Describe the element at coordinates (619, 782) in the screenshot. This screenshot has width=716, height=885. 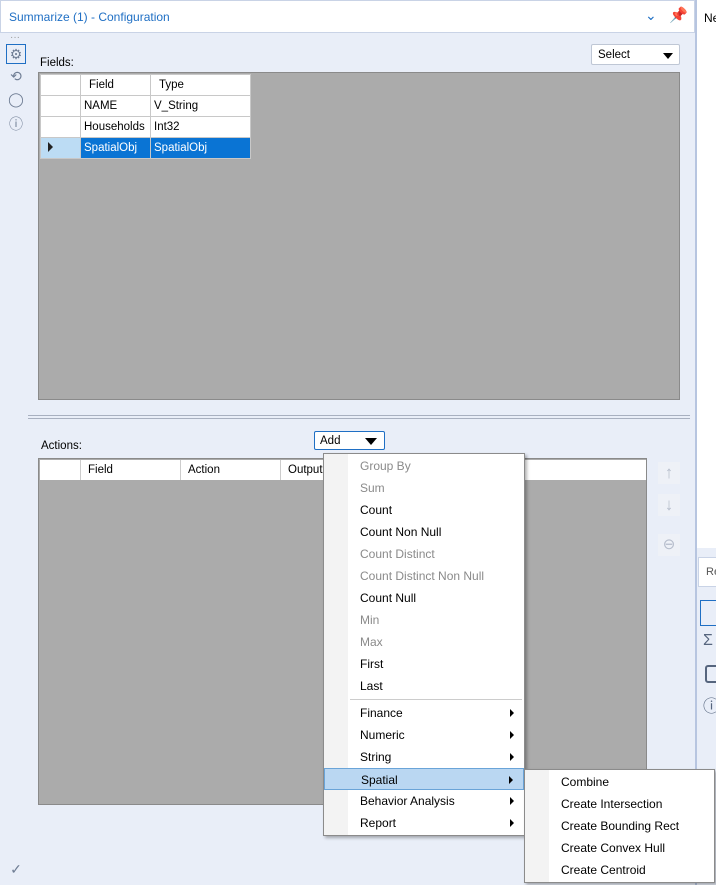
I see `spatial-menu-item: Combine` at that location.